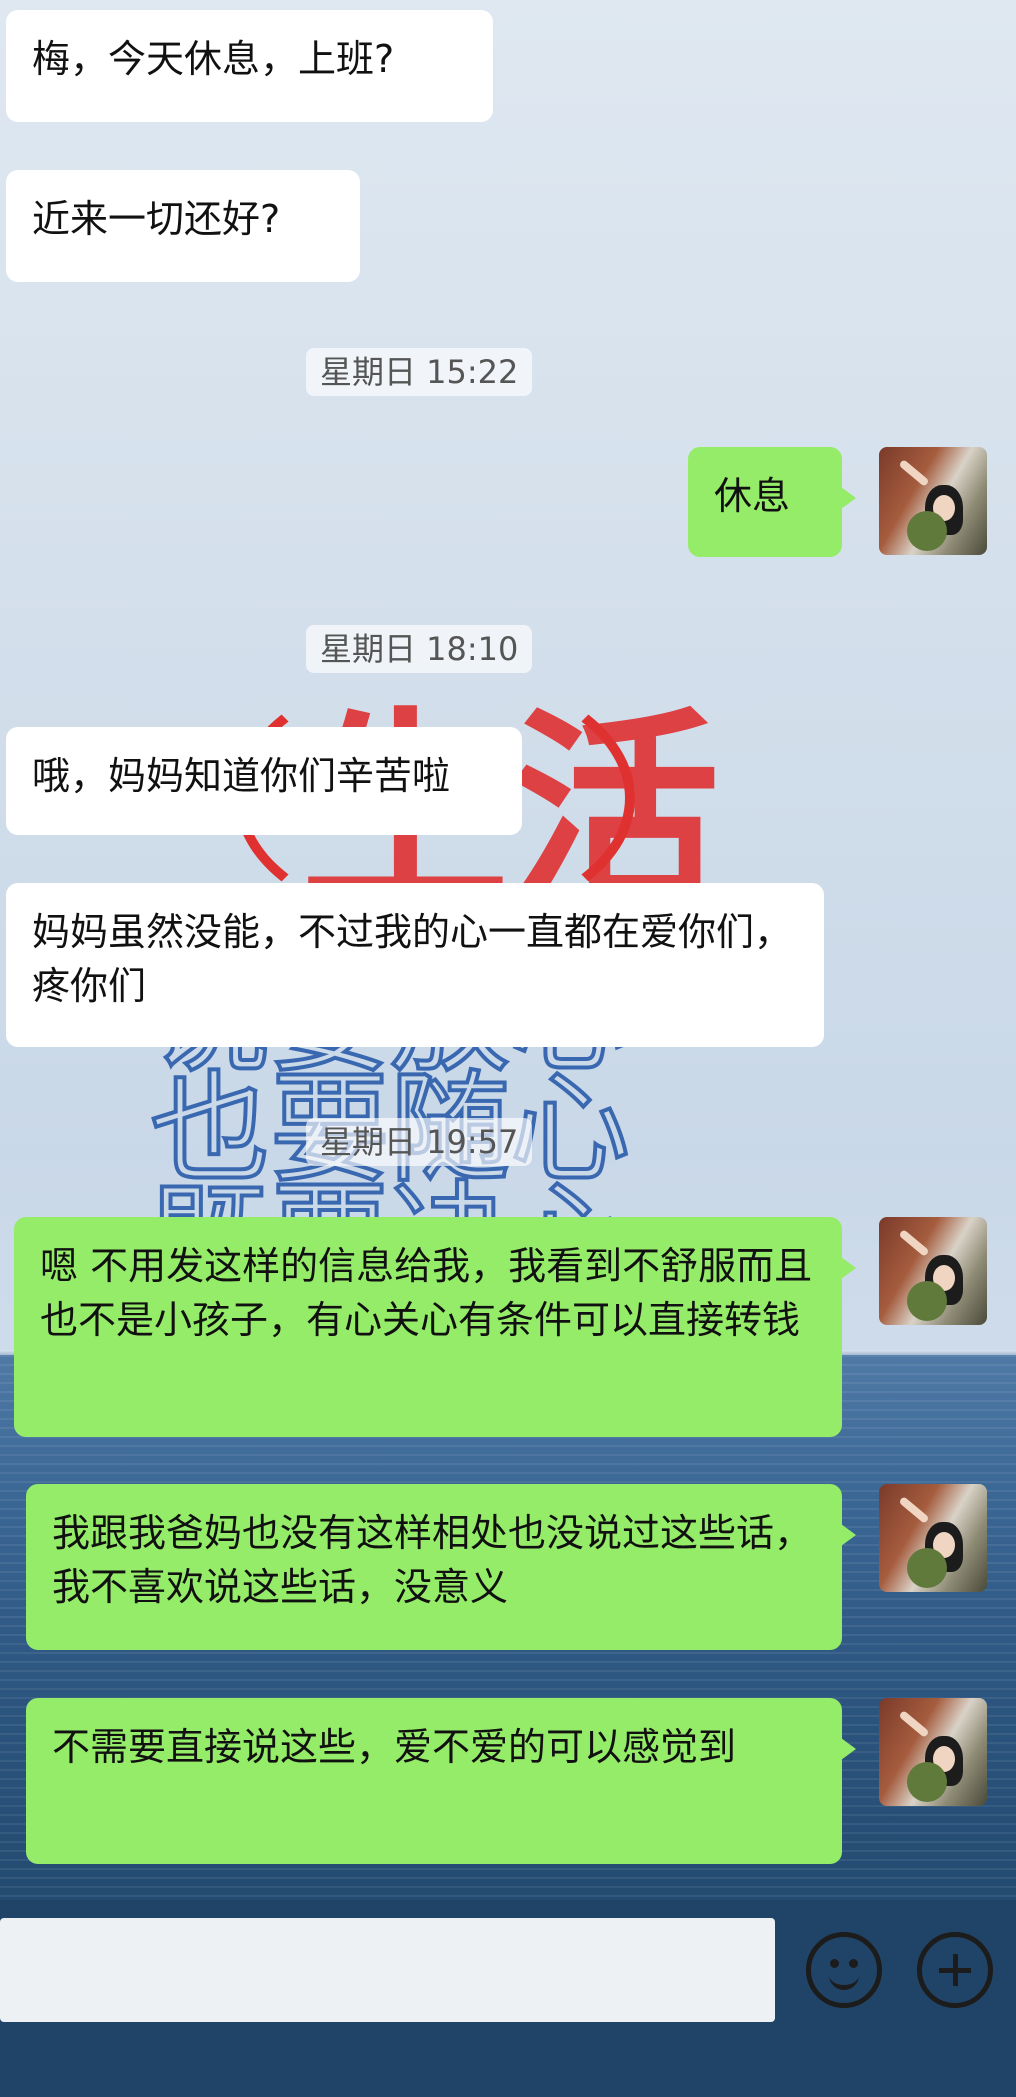 Image resolution: width=1016 pixels, height=2097 pixels. I want to click on message-input, so click(387, 1970).